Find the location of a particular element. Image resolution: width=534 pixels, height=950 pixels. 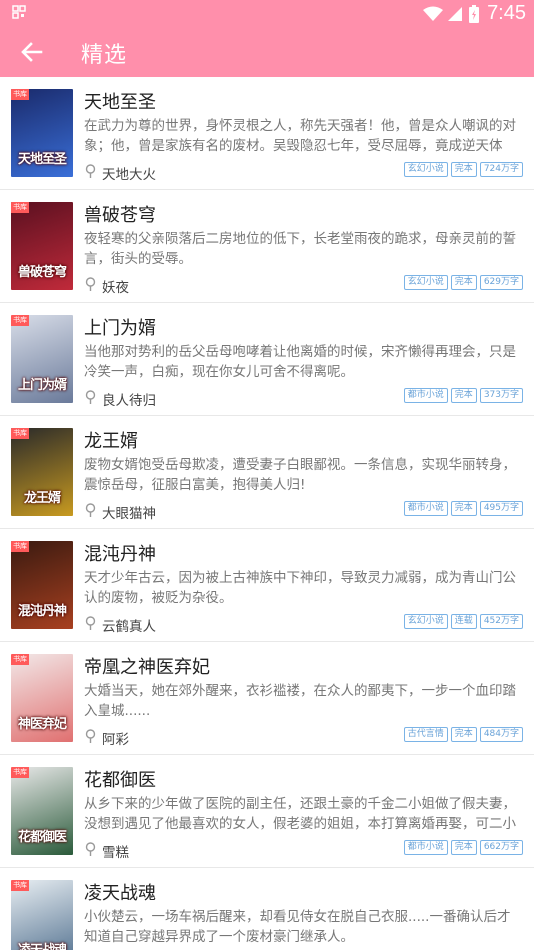

battery-icon is located at coordinates (474, 13).